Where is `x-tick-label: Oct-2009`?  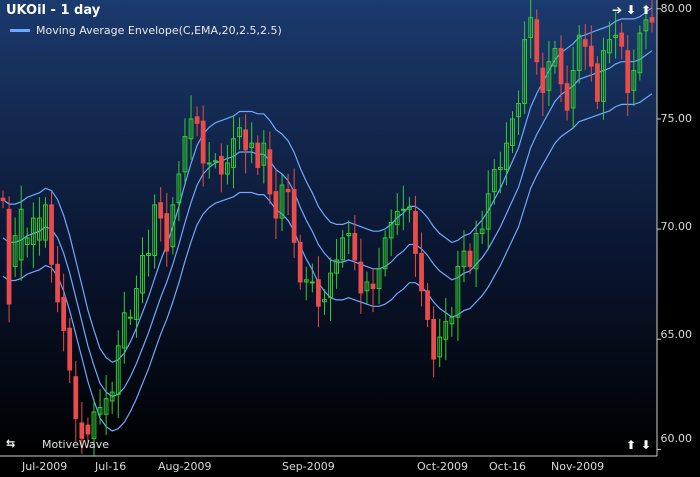
x-tick-label: Oct-2009 is located at coordinates (442, 466).